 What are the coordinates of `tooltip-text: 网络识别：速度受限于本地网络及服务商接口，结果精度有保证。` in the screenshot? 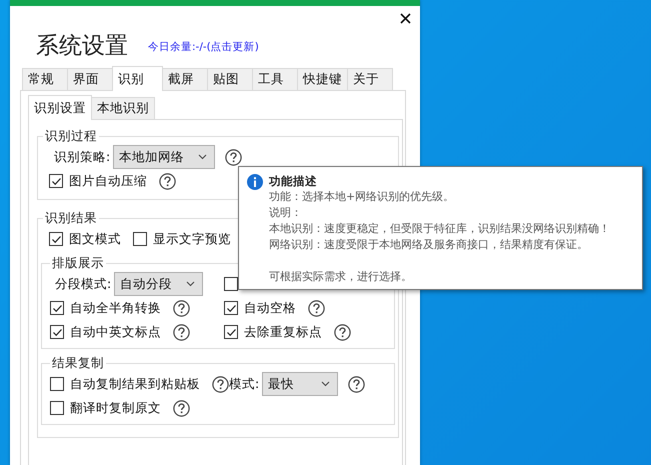 It's located at (429, 245).